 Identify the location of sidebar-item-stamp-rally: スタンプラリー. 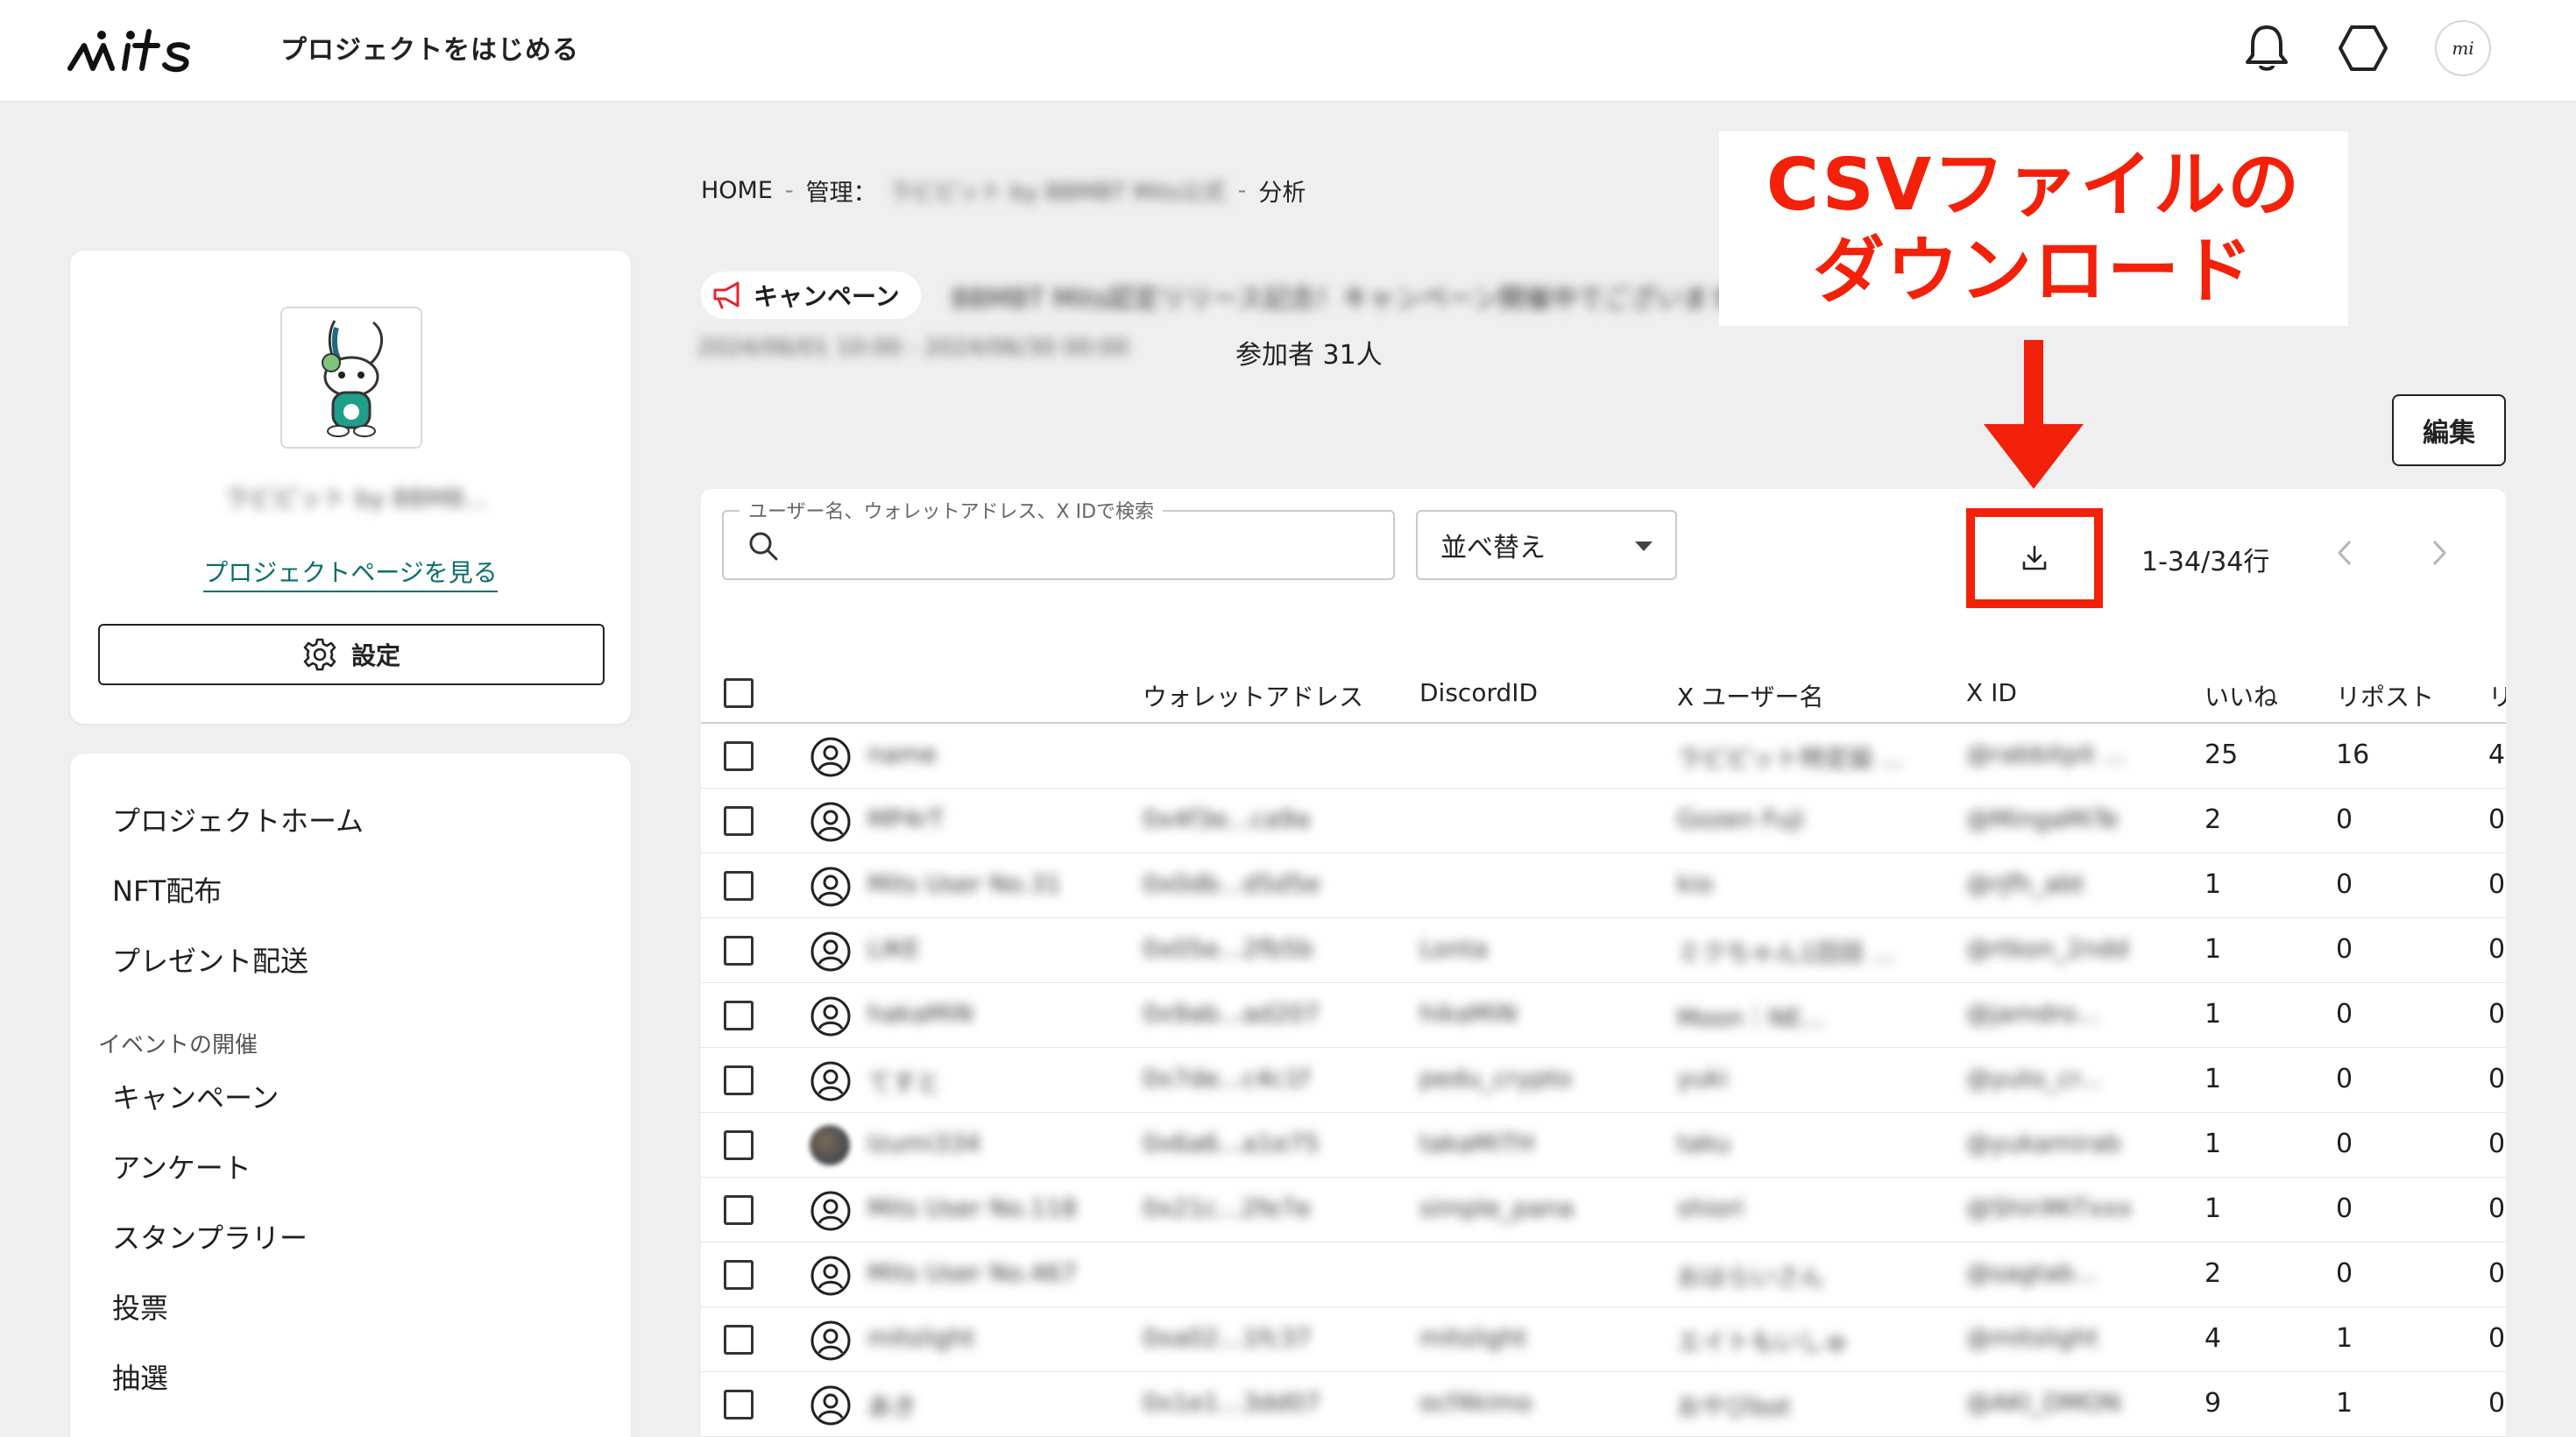
(210, 1236).